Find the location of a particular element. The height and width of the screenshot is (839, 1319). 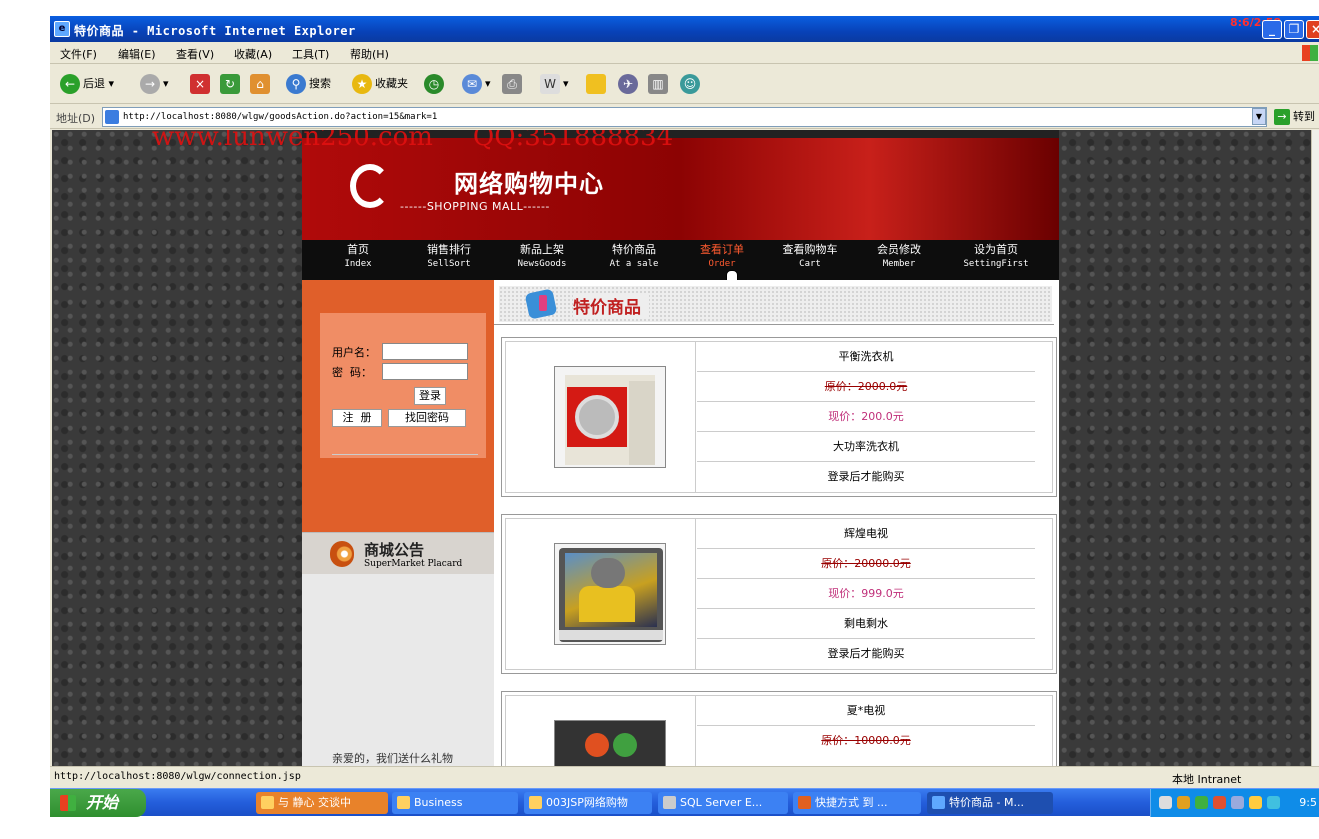

books-icon: ▥ is located at coordinates (658, 84).